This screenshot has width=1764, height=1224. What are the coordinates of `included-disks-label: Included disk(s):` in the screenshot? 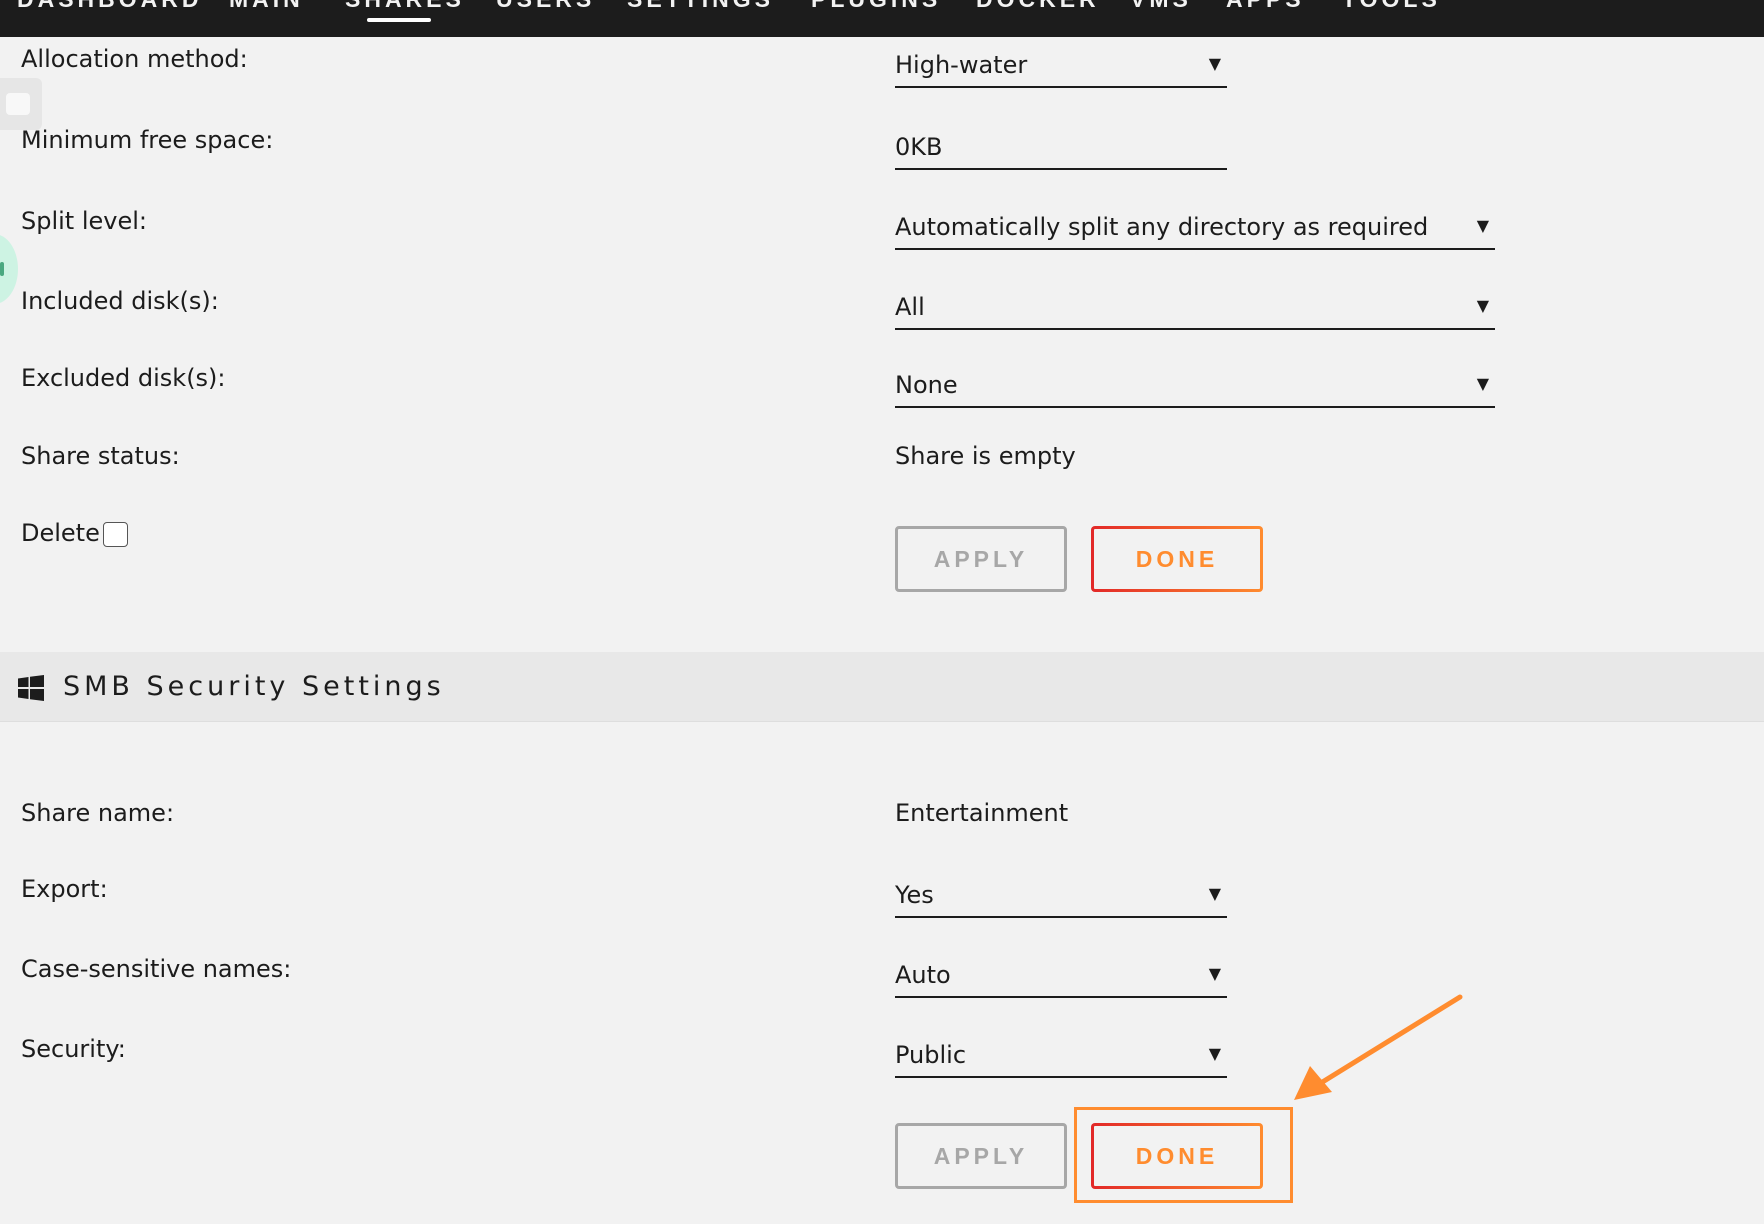 It's located at (120, 301).